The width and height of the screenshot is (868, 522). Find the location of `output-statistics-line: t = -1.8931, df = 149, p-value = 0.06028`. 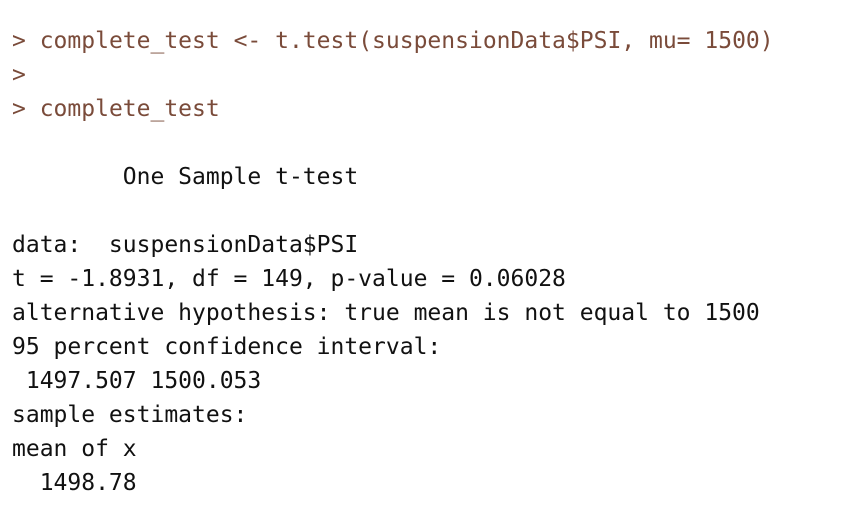

output-statistics-line: t = -1.8931, df = 149, p-value = 0.06028 is located at coordinates (289, 279).